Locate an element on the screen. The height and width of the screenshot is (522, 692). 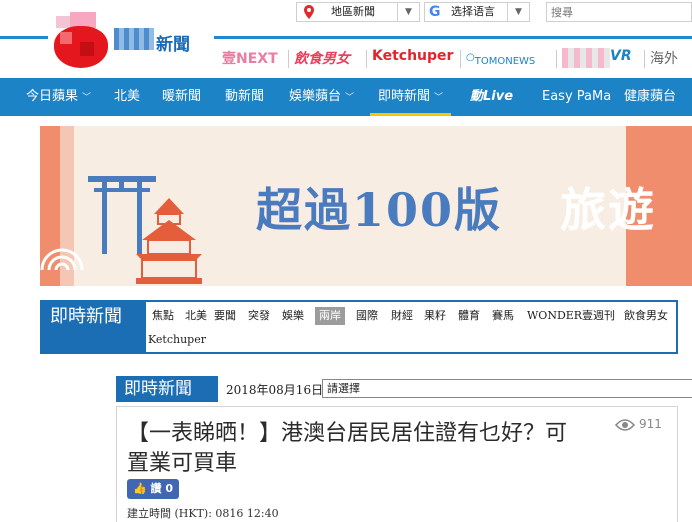
brand-food-link: 飲食男女 is located at coordinates (322, 58).